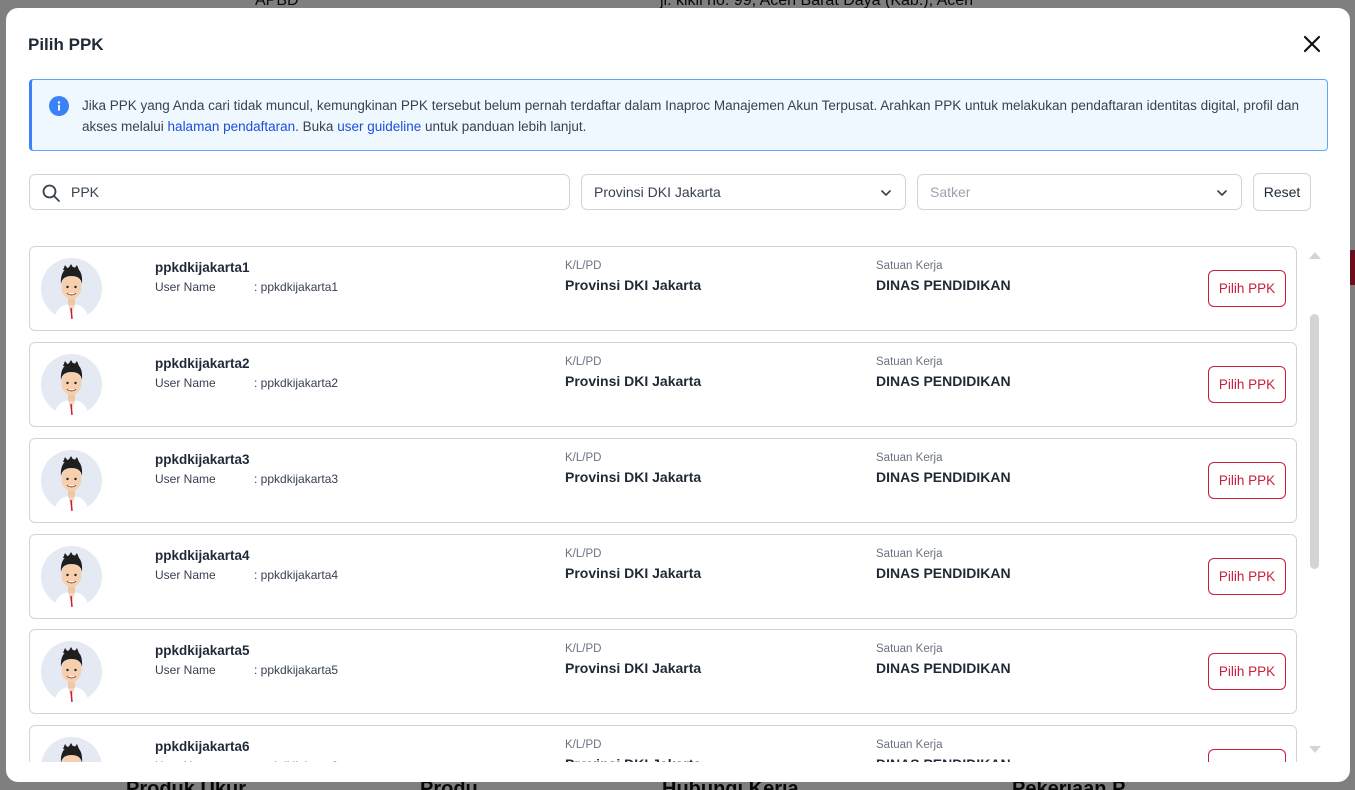 The image size is (1355, 790). Describe the element at coordinates (202, 746) in the screenshot. I see `ppk-name: ppkdkijakarta6` at that location.